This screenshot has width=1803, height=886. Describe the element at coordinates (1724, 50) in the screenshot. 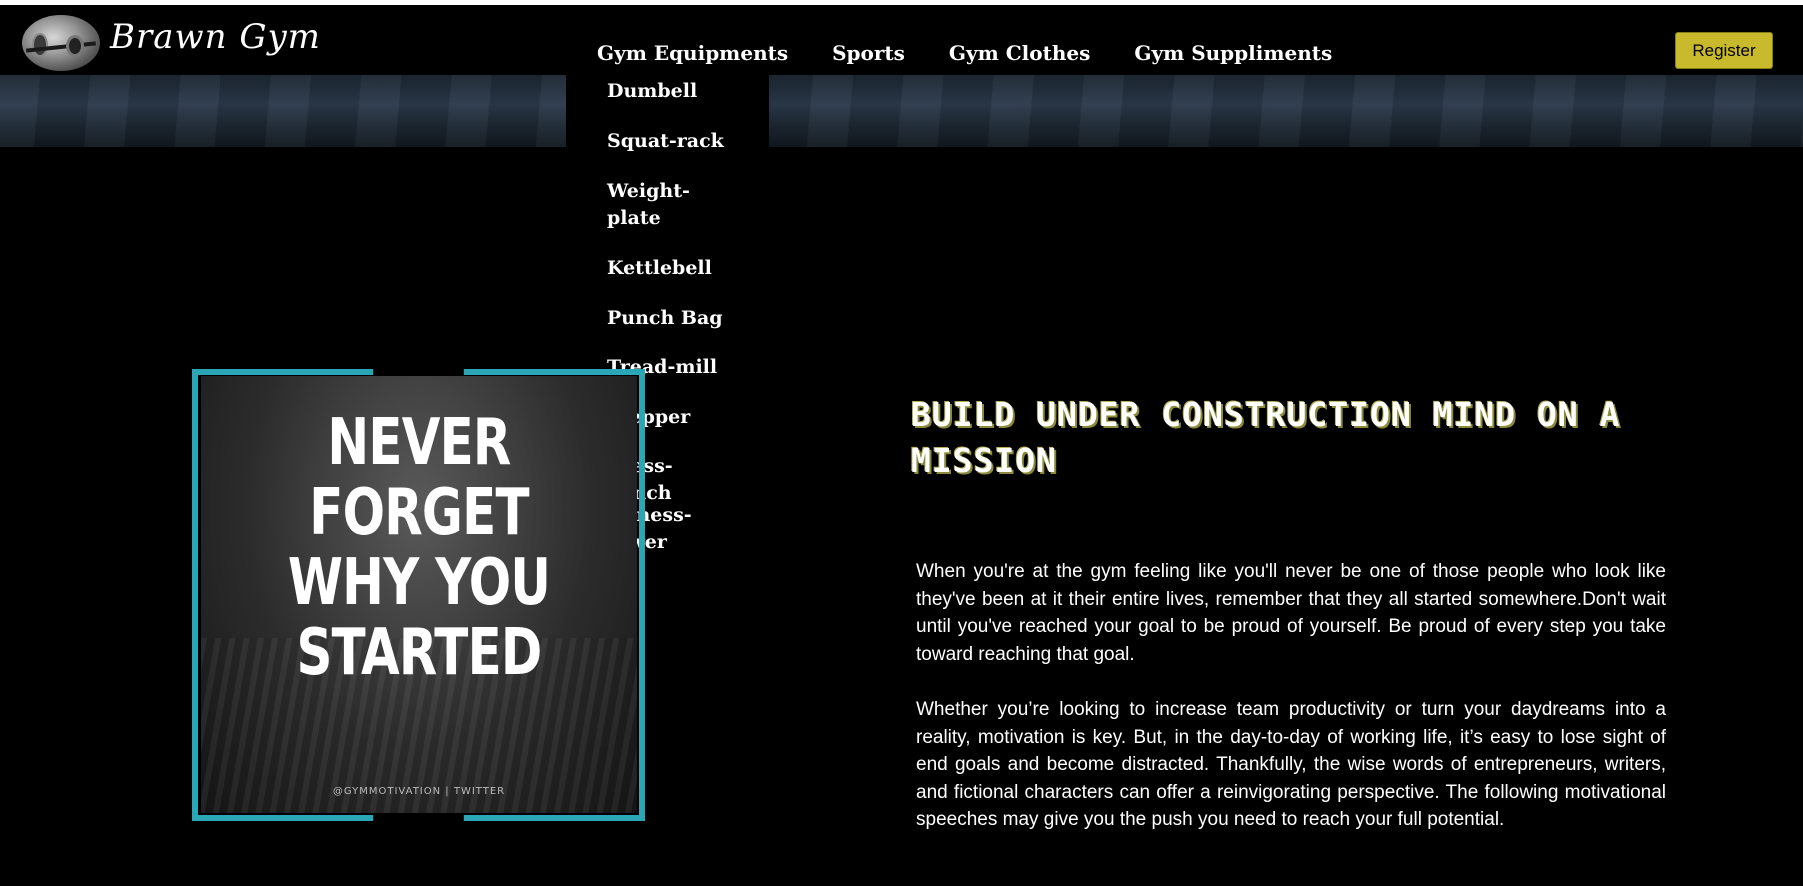

I see `register-button: Register` at that location.